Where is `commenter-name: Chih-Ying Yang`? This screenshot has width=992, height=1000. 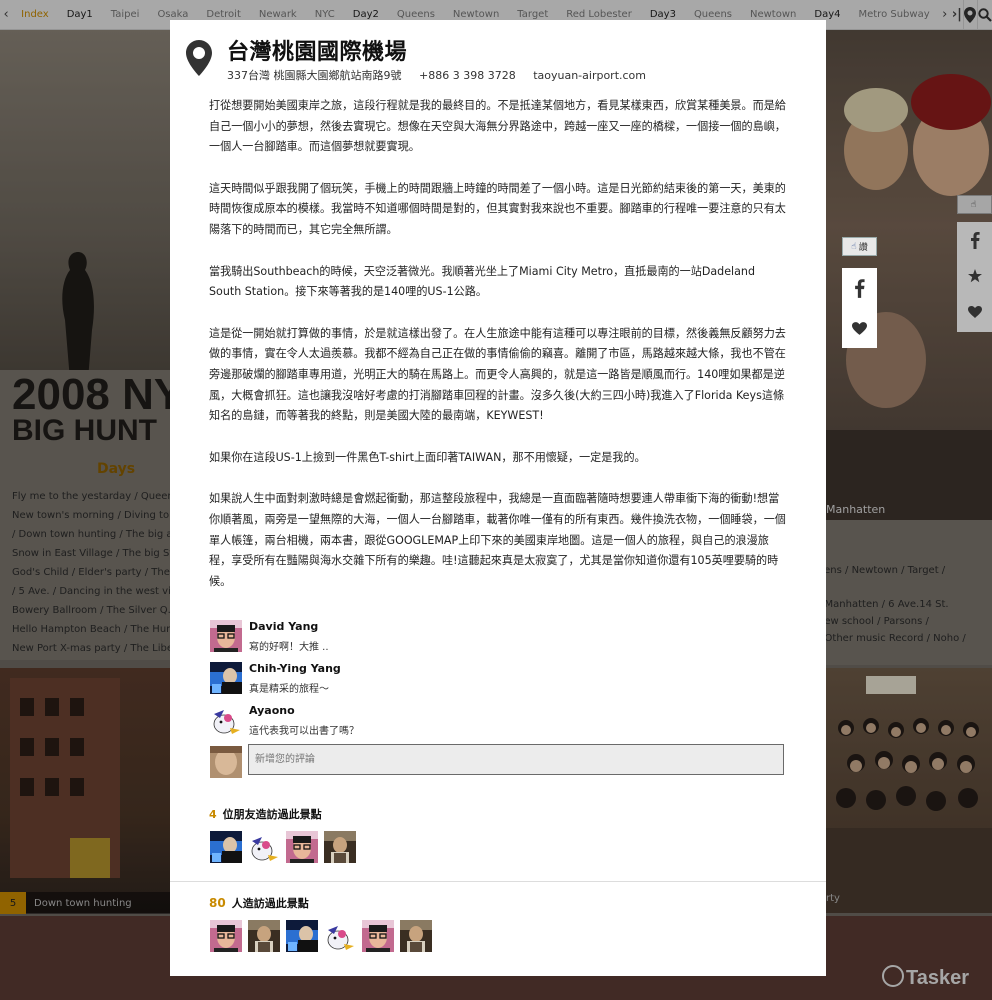
commenter-name: Chih-Ying Yang is located at coordinates (295, 668).